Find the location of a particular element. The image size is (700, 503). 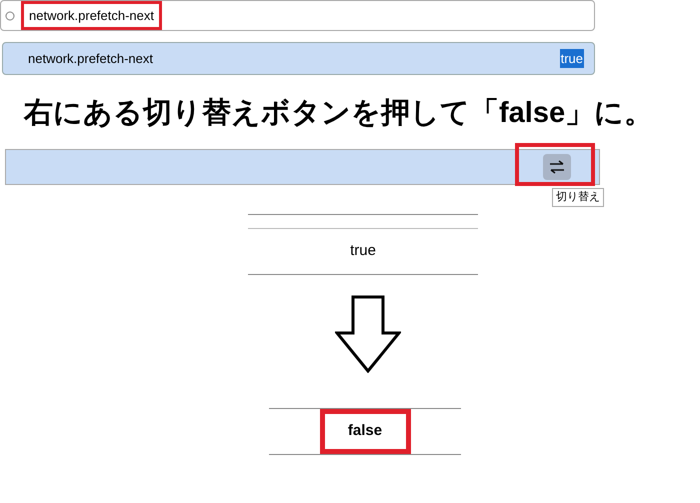

value-text: true is located at coordinates (363, 251).